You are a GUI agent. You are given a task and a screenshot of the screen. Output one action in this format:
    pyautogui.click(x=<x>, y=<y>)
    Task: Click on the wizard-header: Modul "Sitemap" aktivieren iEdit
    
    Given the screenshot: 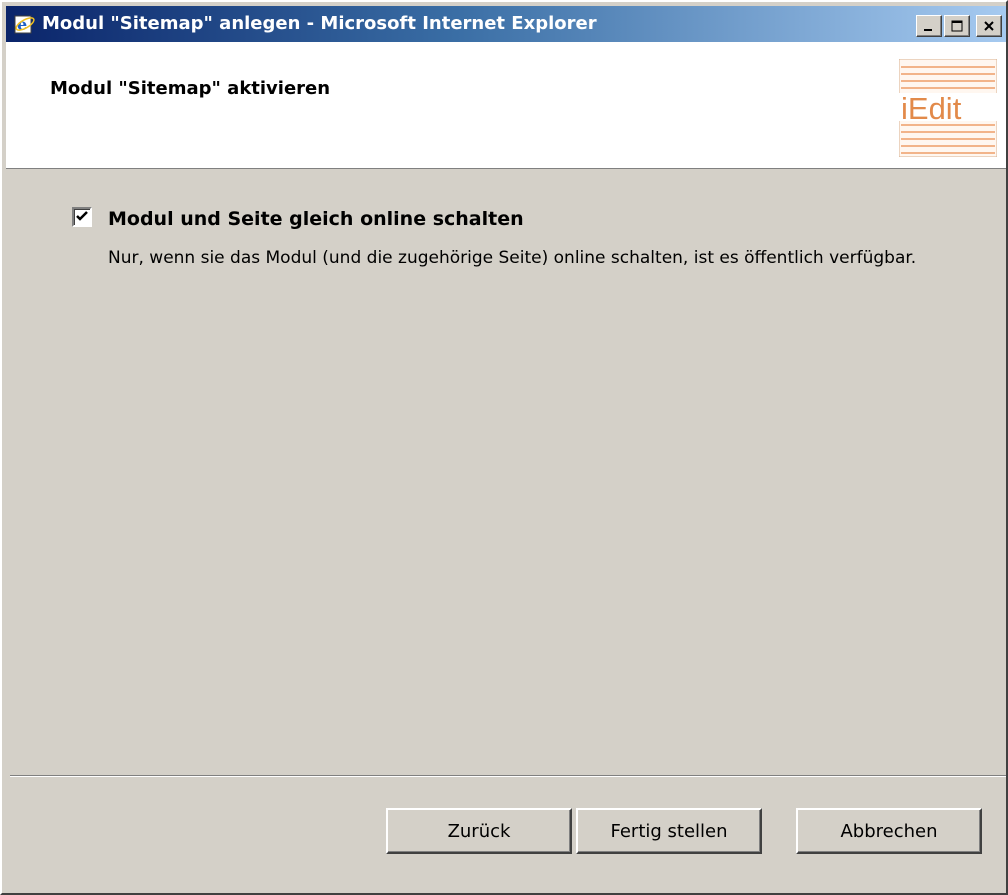 What is the action you would take?
    pyautogui.click(x=506, y=105)
    